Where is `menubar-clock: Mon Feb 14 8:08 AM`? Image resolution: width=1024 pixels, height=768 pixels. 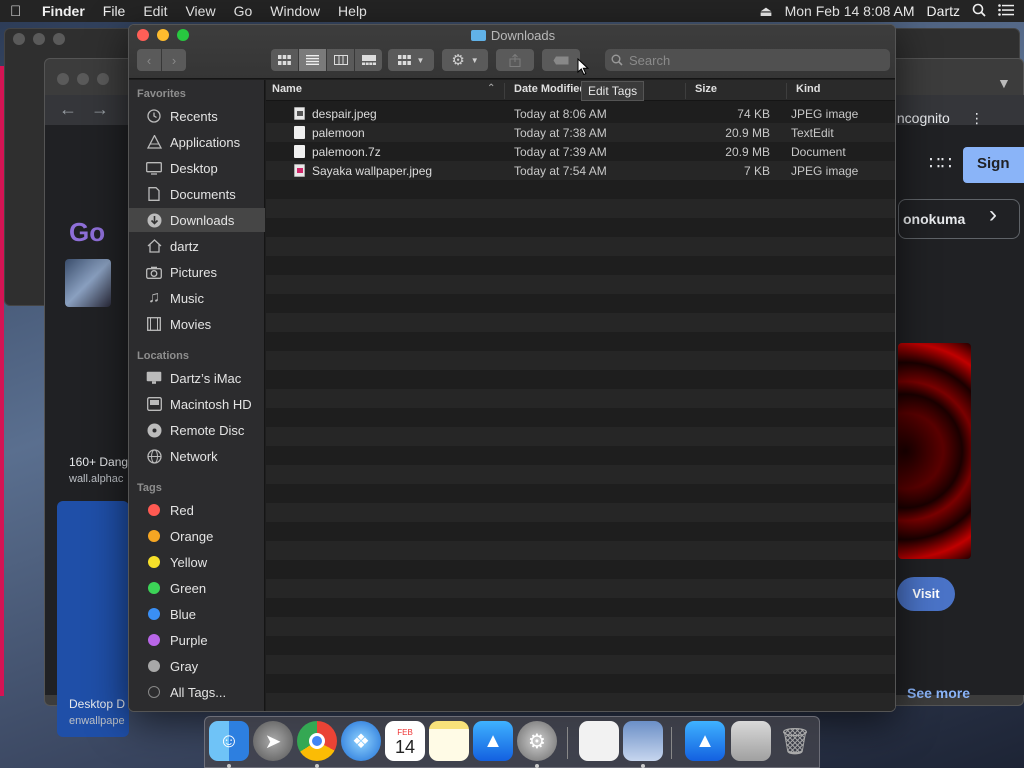 menubar-clock: Mon Feb 14 8:08 AM is located at coordinates (850, 11).